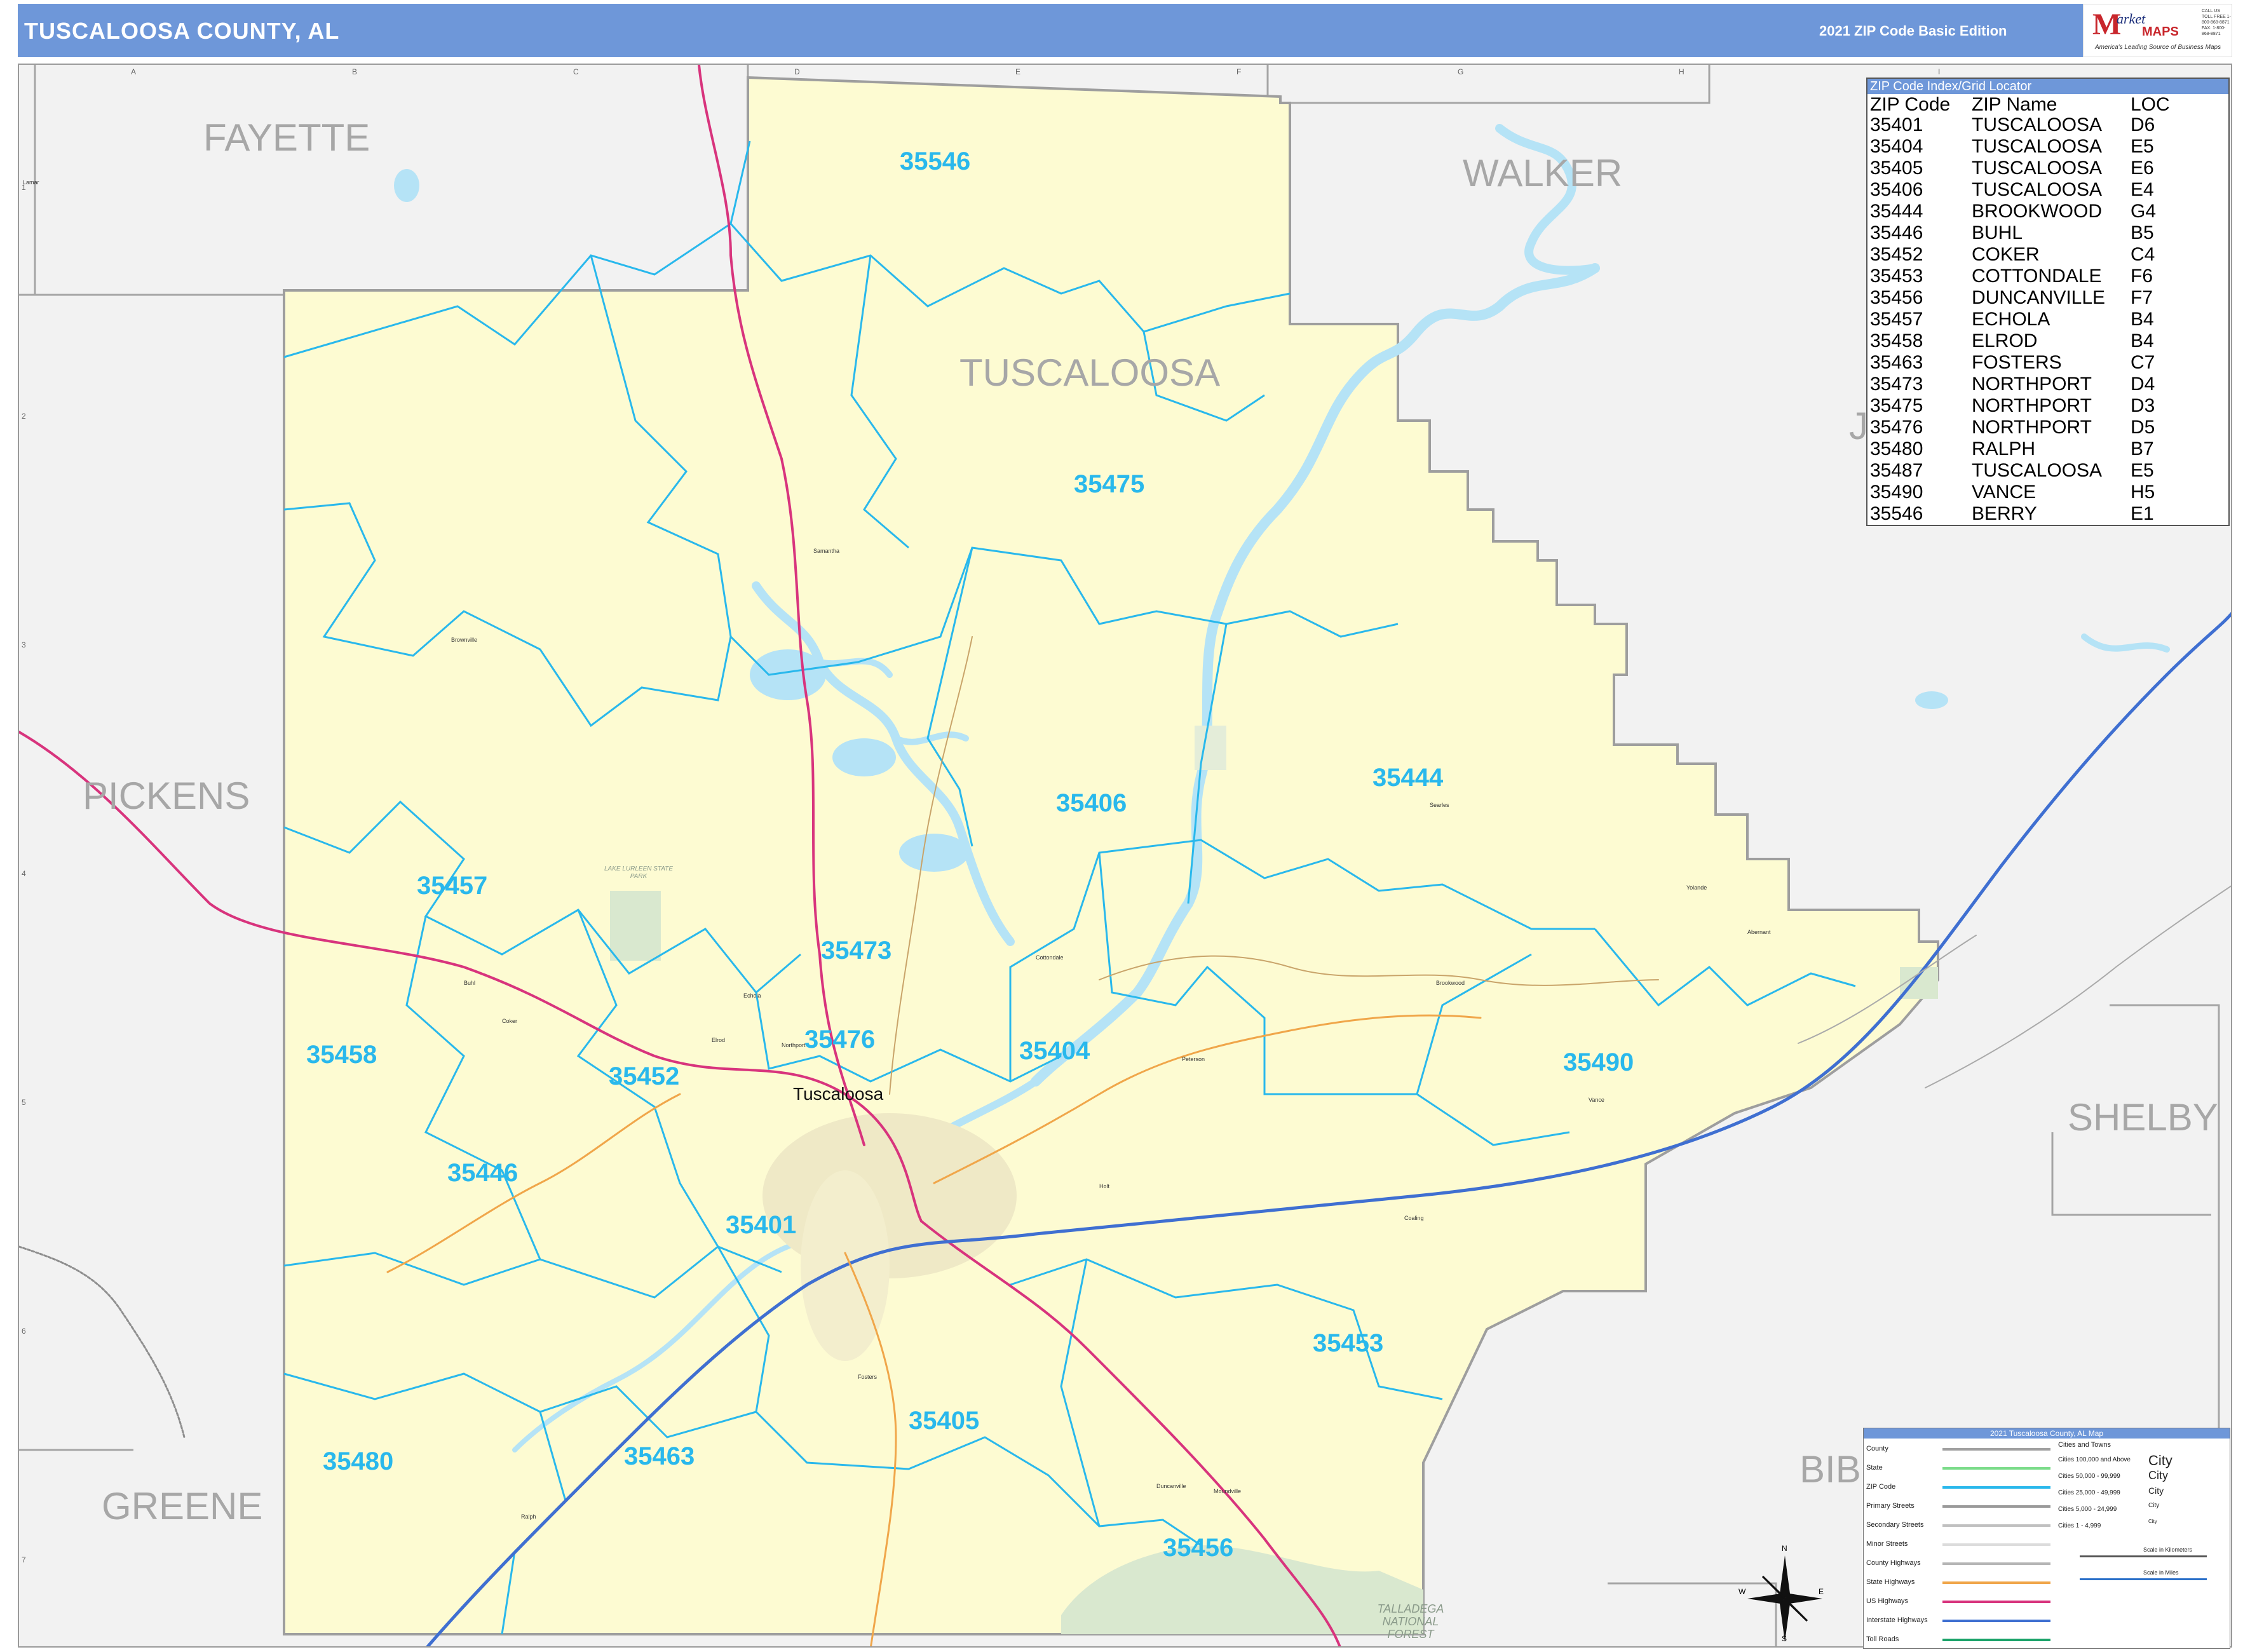 The width and height of the screenshot is (2250, 1652). I want to click on zip-label: 35401, so click(761, 1226).